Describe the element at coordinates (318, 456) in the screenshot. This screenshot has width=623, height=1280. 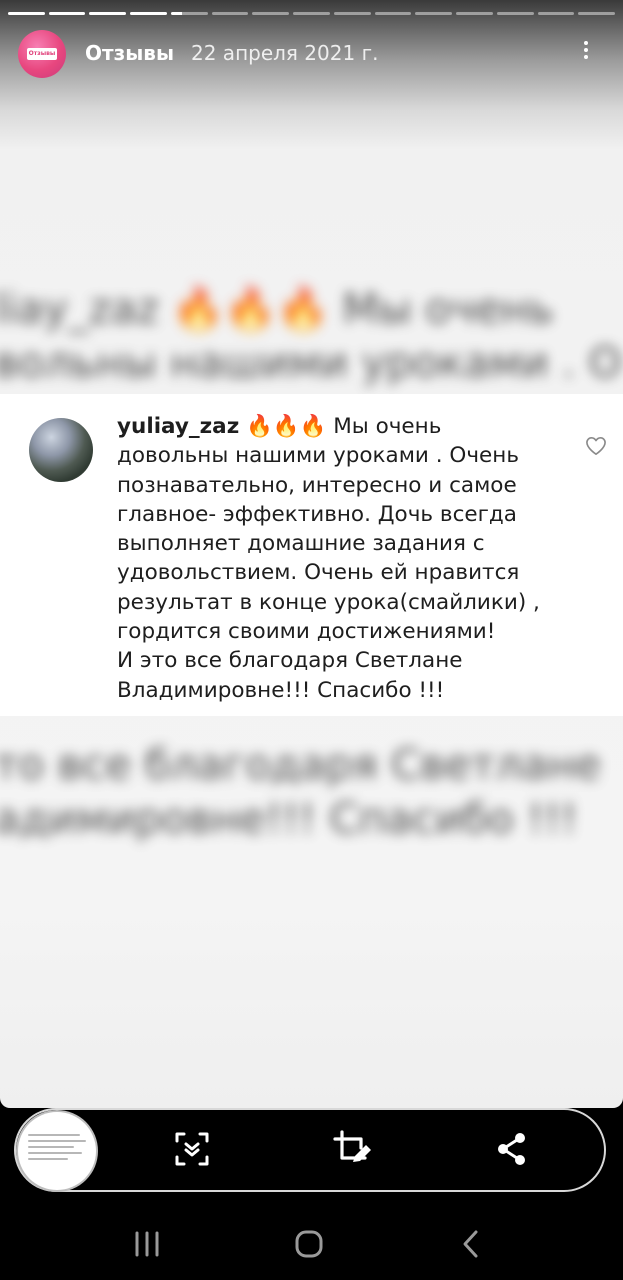
I see `comment-line: довольны нашими уроками . Очень` at that location.